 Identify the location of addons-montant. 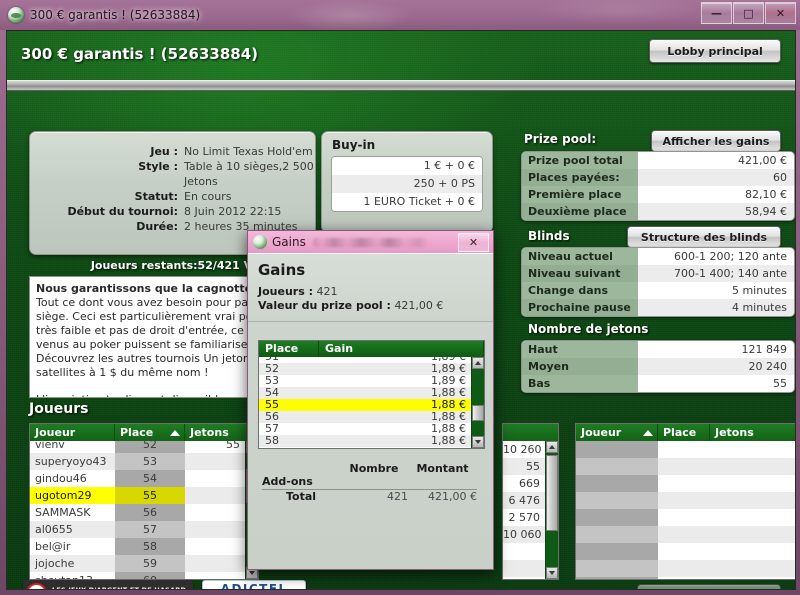
(442, 481).